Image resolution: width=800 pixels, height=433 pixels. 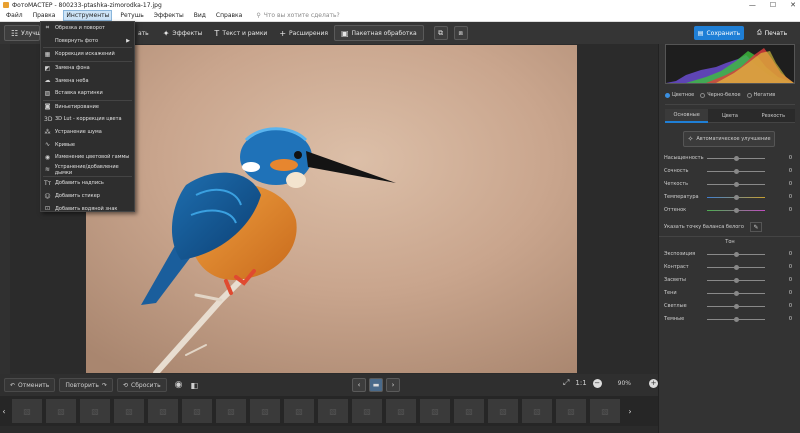 What do you see at coordinates (440, 33) in the screenshot?
I see `compare-button: ⧉` at bounding box center [440, 33].